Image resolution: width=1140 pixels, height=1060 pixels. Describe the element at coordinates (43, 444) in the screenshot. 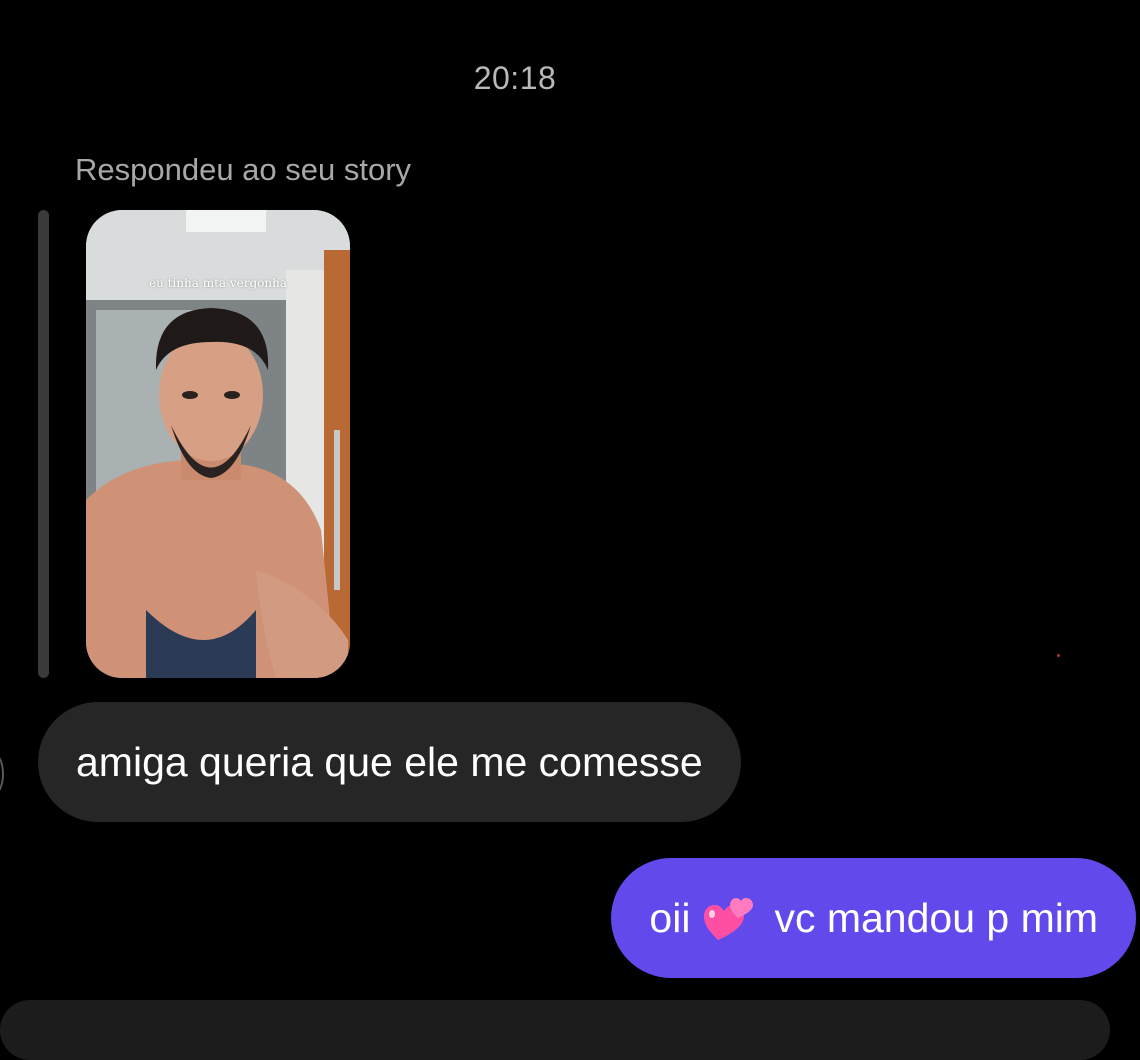

I see `reply-indicator-bar` at that location.